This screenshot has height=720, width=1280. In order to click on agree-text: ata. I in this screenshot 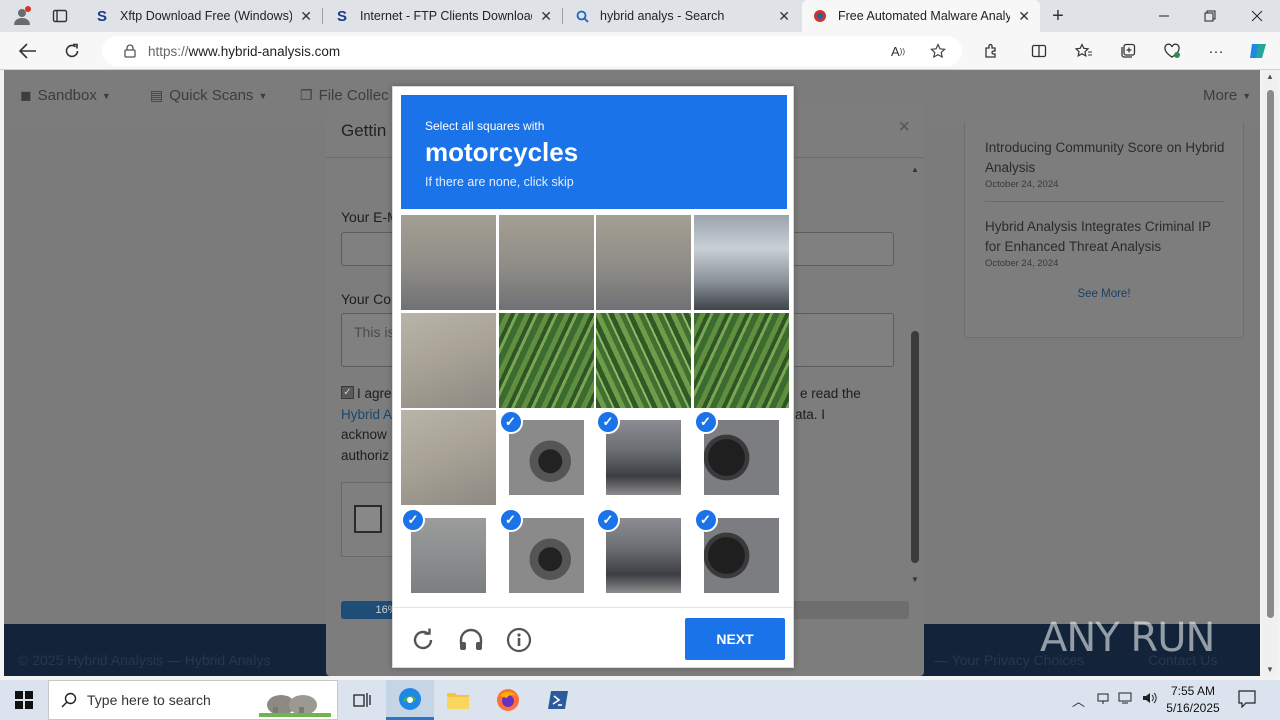, I will do `click(810, 414)`.